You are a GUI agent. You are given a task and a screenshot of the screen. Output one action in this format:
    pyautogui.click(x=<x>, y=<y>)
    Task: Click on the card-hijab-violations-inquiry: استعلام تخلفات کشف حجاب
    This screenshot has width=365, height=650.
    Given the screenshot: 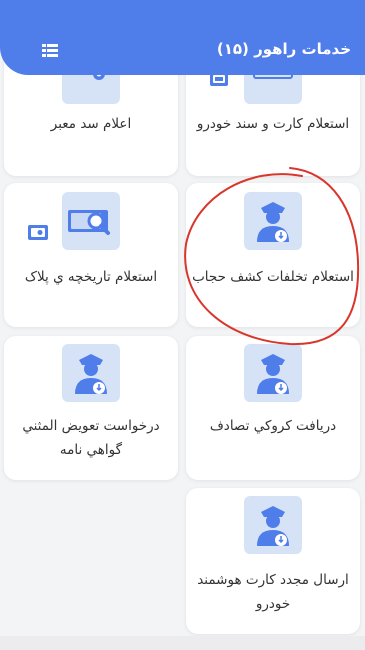 What is the action you would take?
    pyautogui.click(x=273, y=255)
    